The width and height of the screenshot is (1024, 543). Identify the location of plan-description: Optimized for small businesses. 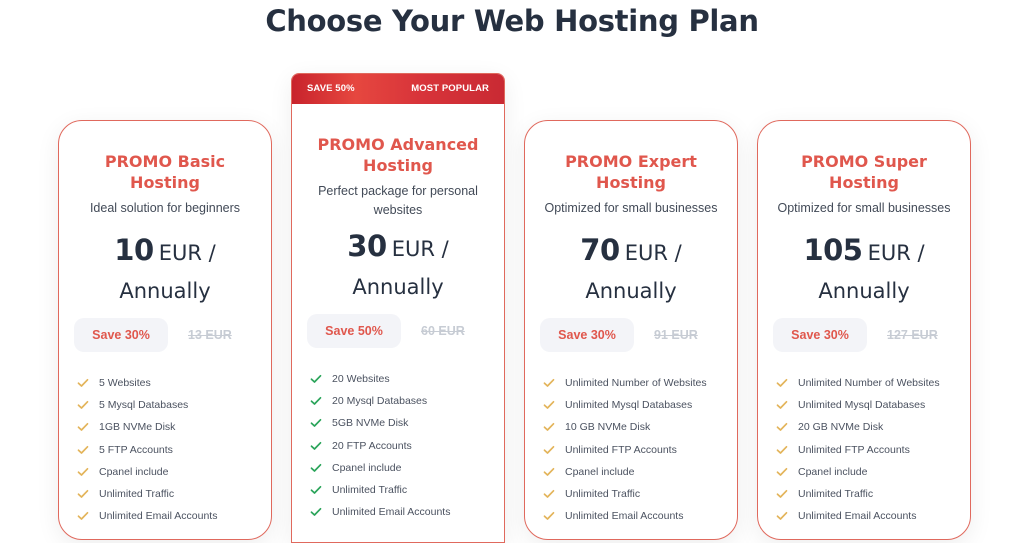
(631, 208).